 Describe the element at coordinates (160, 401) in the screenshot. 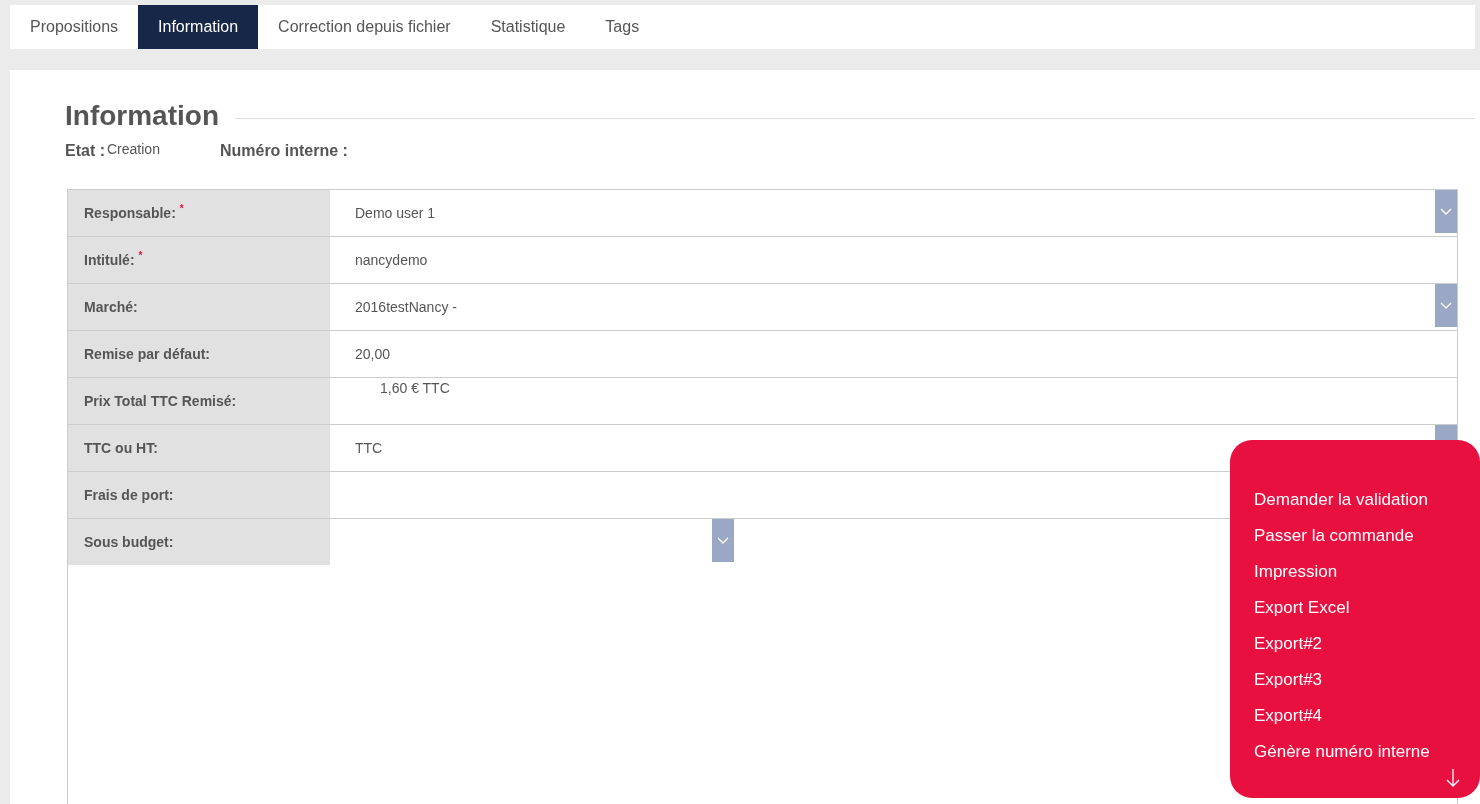

I see `field-label-text: Prix Total TTC Remisé:` at that location.